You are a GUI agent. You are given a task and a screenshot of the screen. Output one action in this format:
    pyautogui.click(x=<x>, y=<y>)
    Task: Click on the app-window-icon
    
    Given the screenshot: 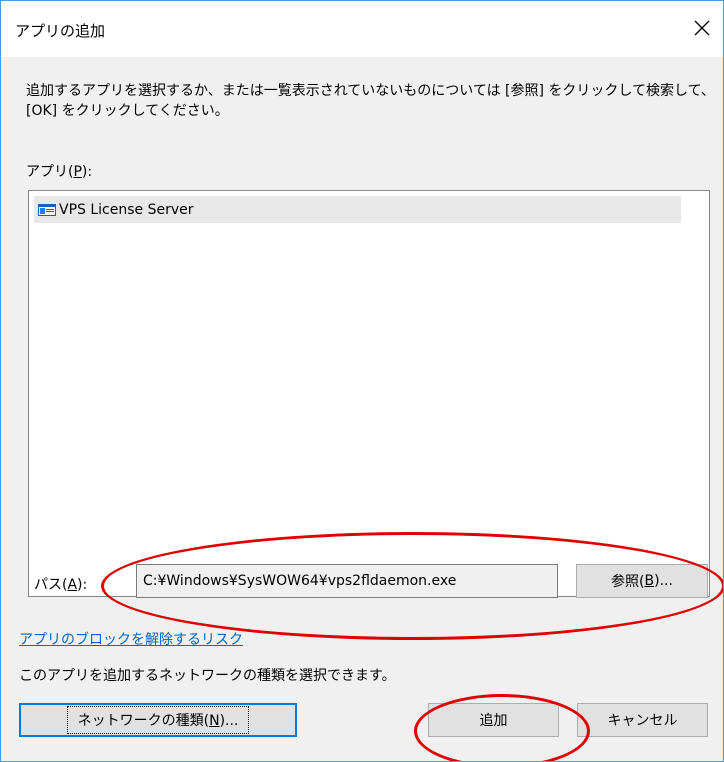 What is the action you would take?
    pyautogui.click(x=47, y=209)
    